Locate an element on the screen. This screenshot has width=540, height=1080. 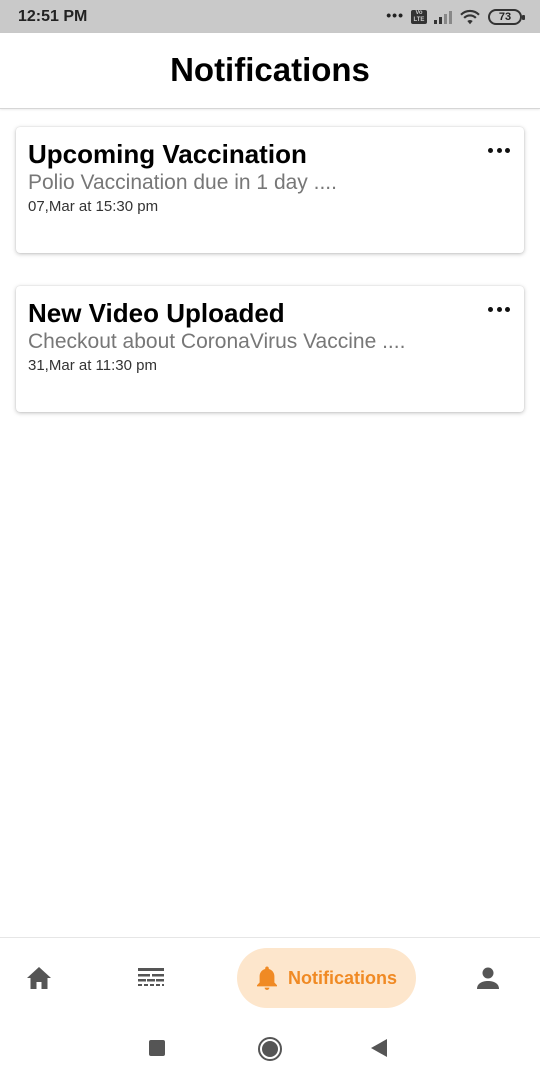
home-icon is located at coordinates (39, 978).